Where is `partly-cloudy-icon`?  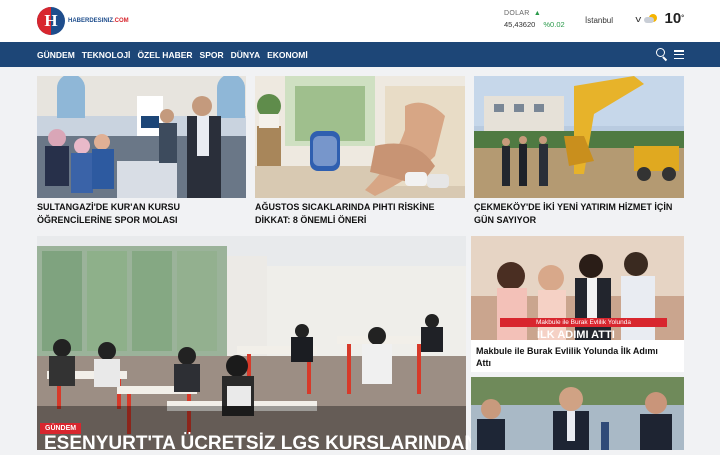
partly-cloudy-icon is located at coordinates (650, 19).